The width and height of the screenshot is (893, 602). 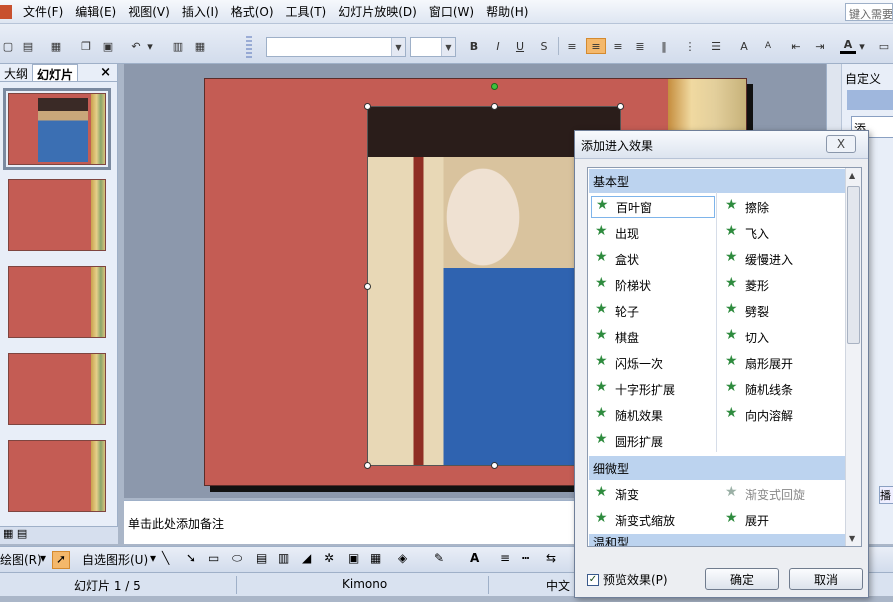 What do you see at coordinates (474, 560) in the screenshot?
I see `font-color-draw-icon: A` at bounding box center [474, 560].